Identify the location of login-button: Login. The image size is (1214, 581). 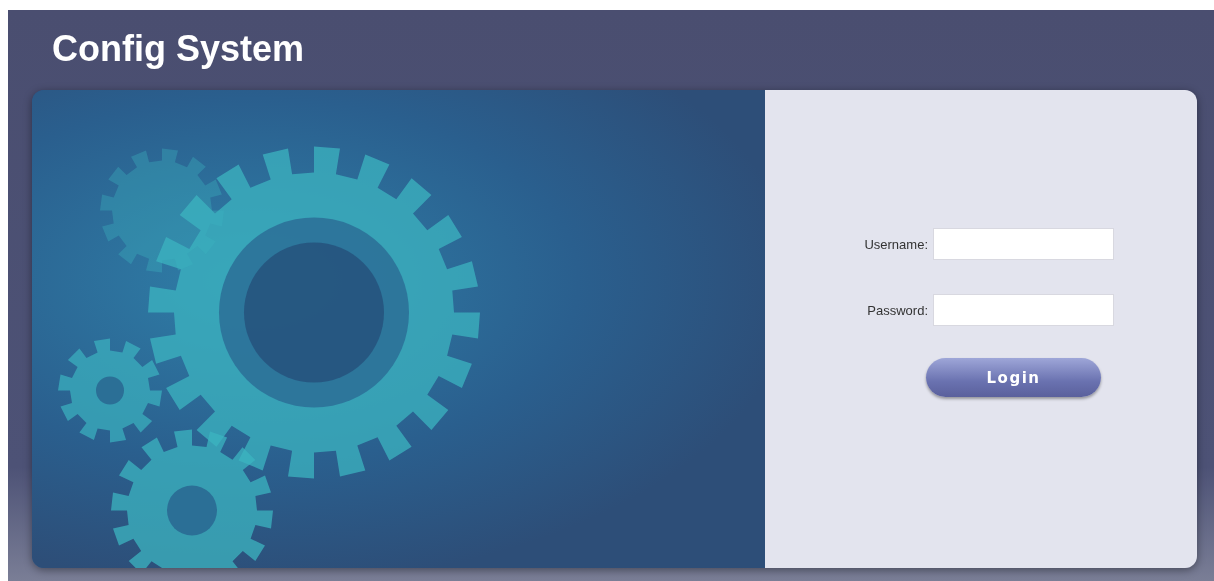
(1013, 377).